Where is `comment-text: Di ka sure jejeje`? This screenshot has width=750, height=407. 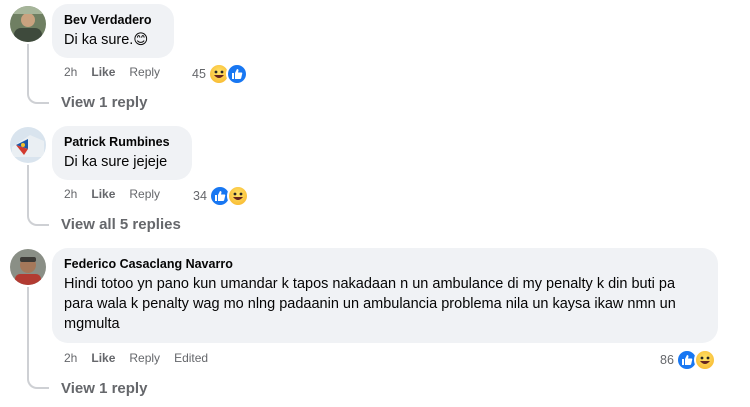
comment-text: Di ka sure jejeje is located at coordinates (116, 162).